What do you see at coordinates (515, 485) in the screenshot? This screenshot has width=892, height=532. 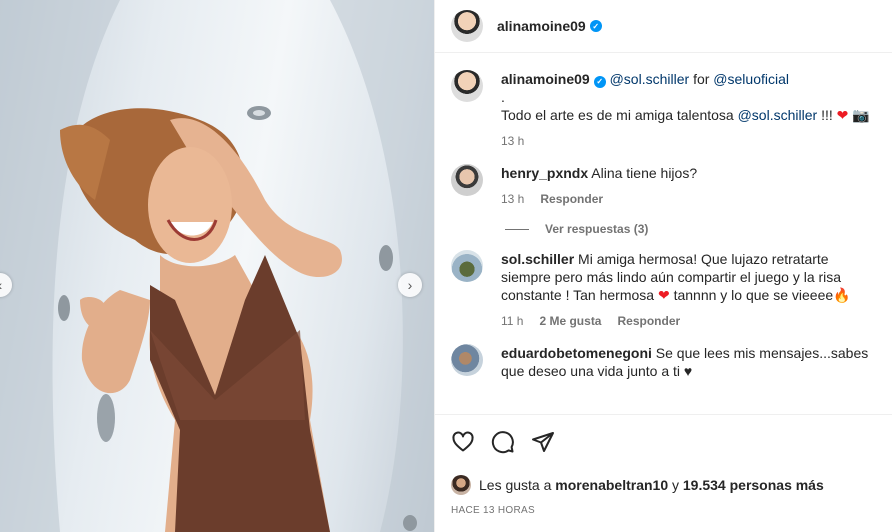 I see `likes-prefix: Les gusta a` at bounding box center [515, 485].